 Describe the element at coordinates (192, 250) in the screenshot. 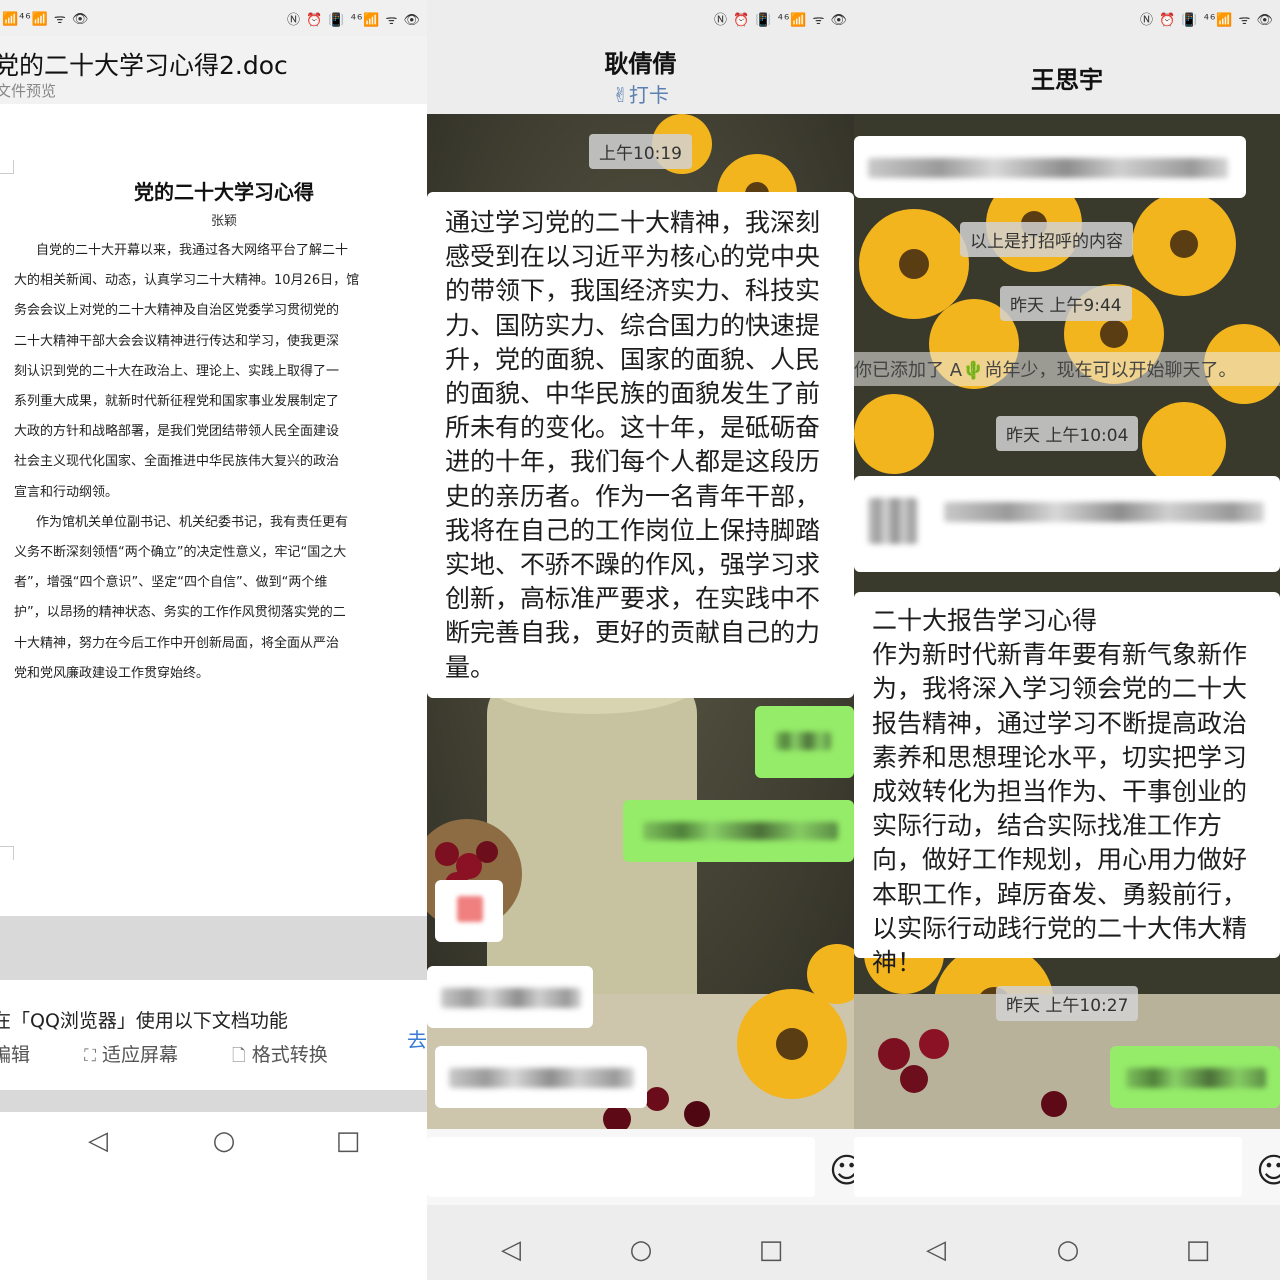

I see `document-line: 自党的二十大开幕以来，我通过各大网络平台了解二十` at that location.